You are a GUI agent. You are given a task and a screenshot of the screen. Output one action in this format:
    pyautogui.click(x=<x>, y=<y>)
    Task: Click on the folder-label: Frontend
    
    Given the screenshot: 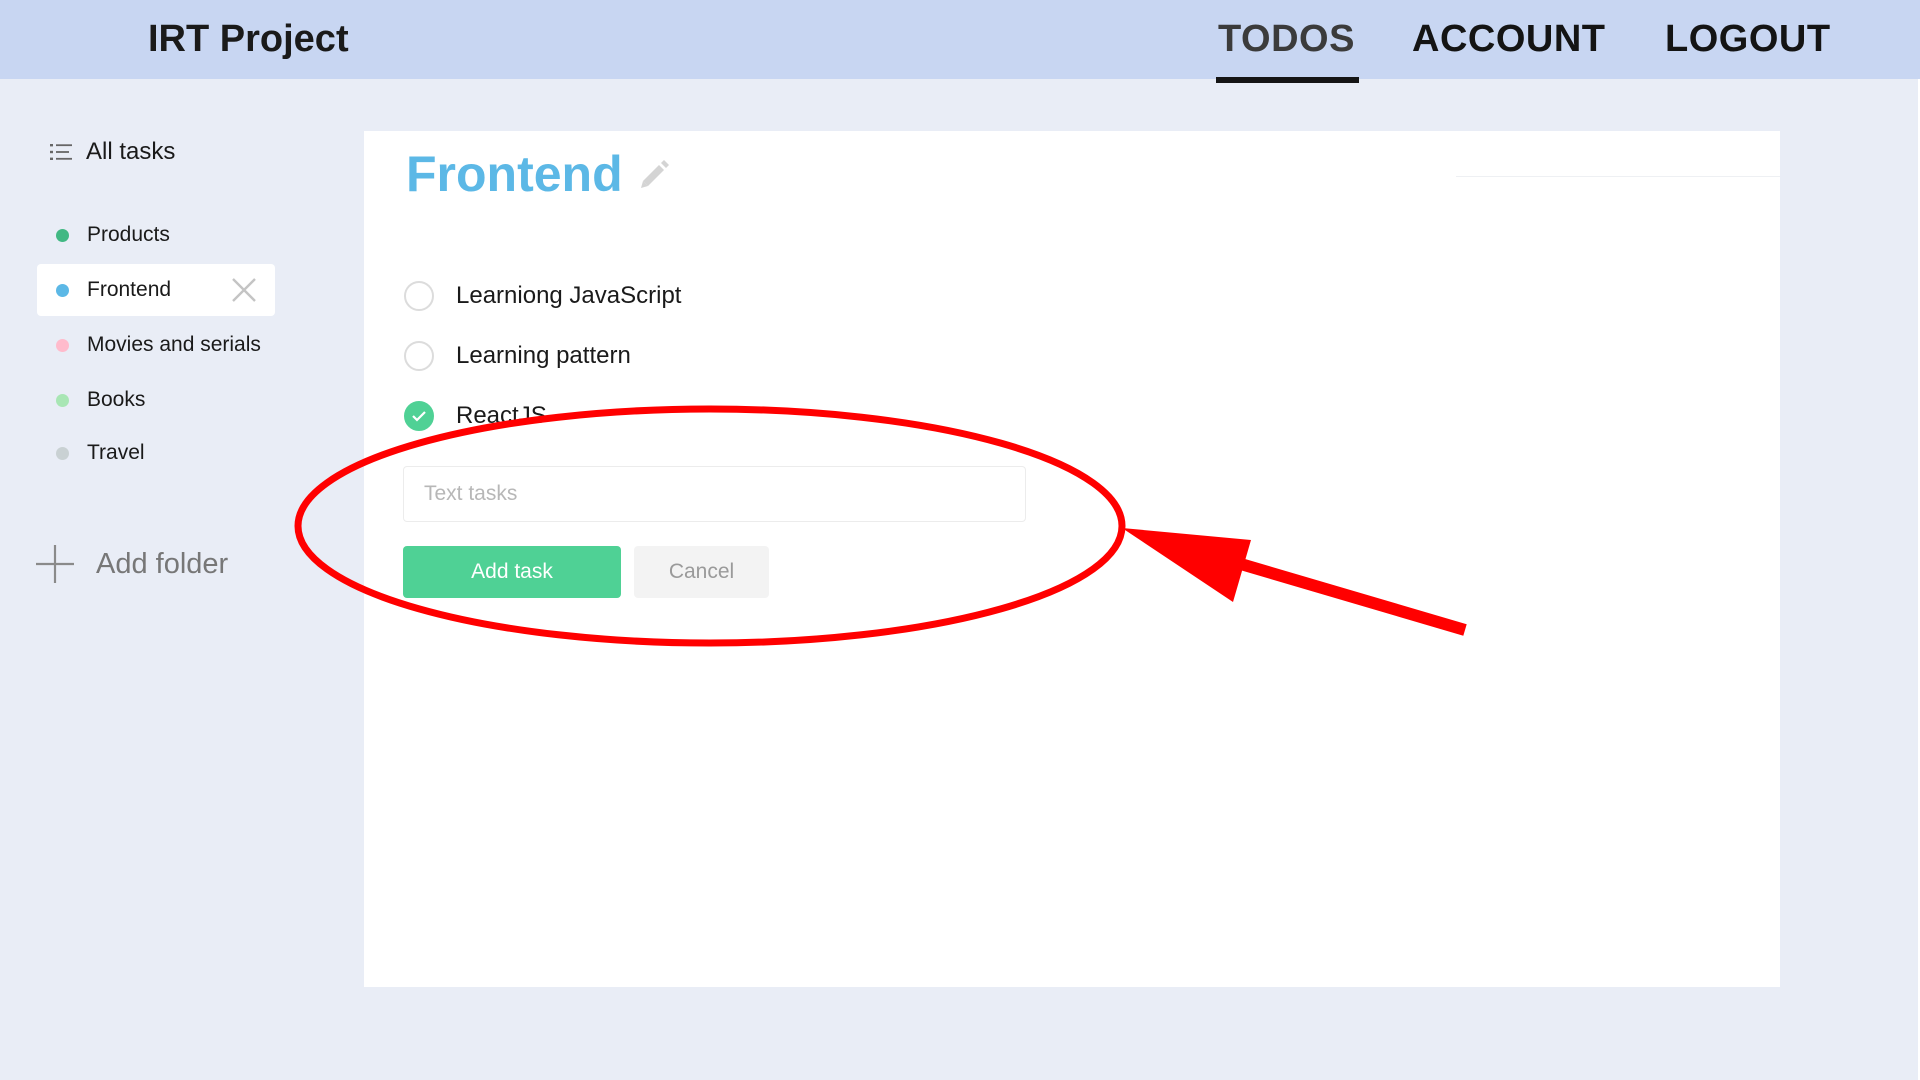 What is the action you would take?
    pyautogui.click(x=129, y=289)
    